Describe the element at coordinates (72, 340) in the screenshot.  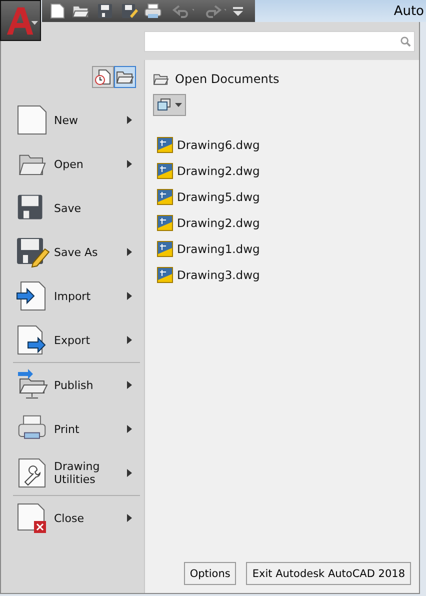
I see `menu-item: Export` at that location.